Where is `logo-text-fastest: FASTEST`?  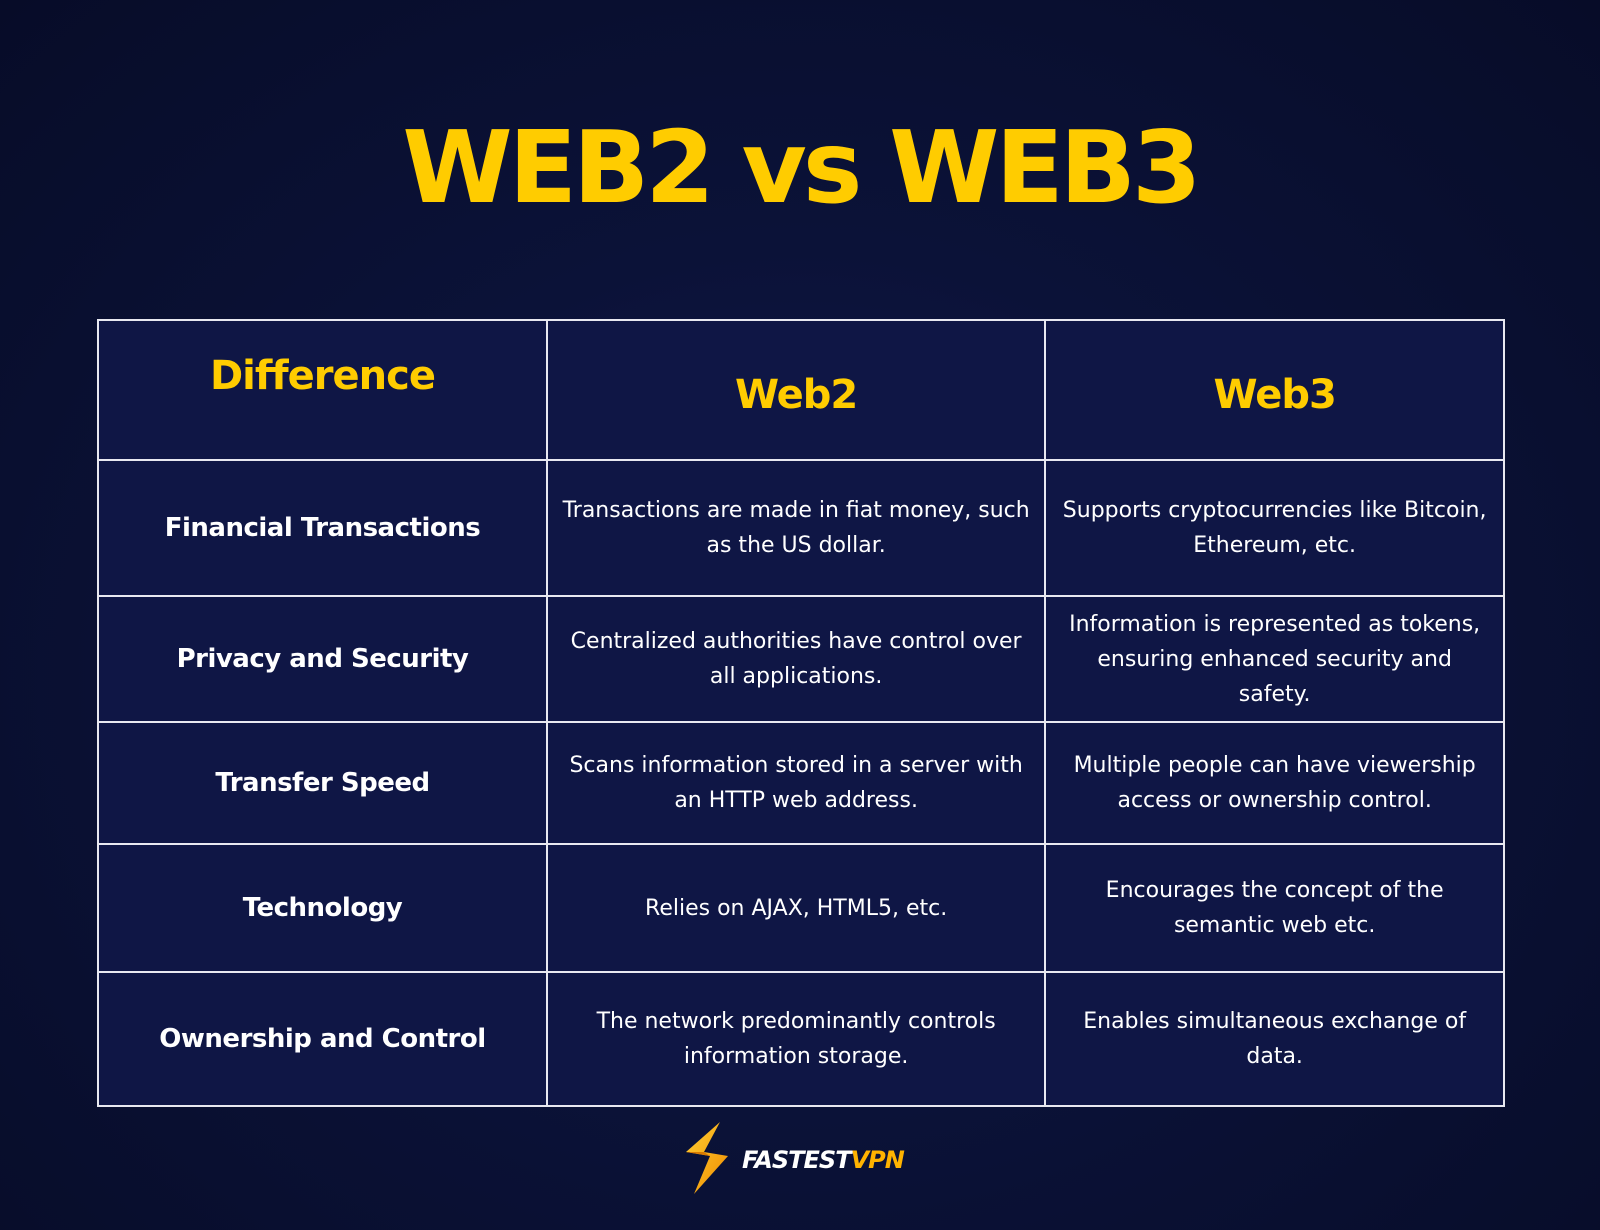
logo-text-fastest: FASTEST is located at coordinates (797, 1160).